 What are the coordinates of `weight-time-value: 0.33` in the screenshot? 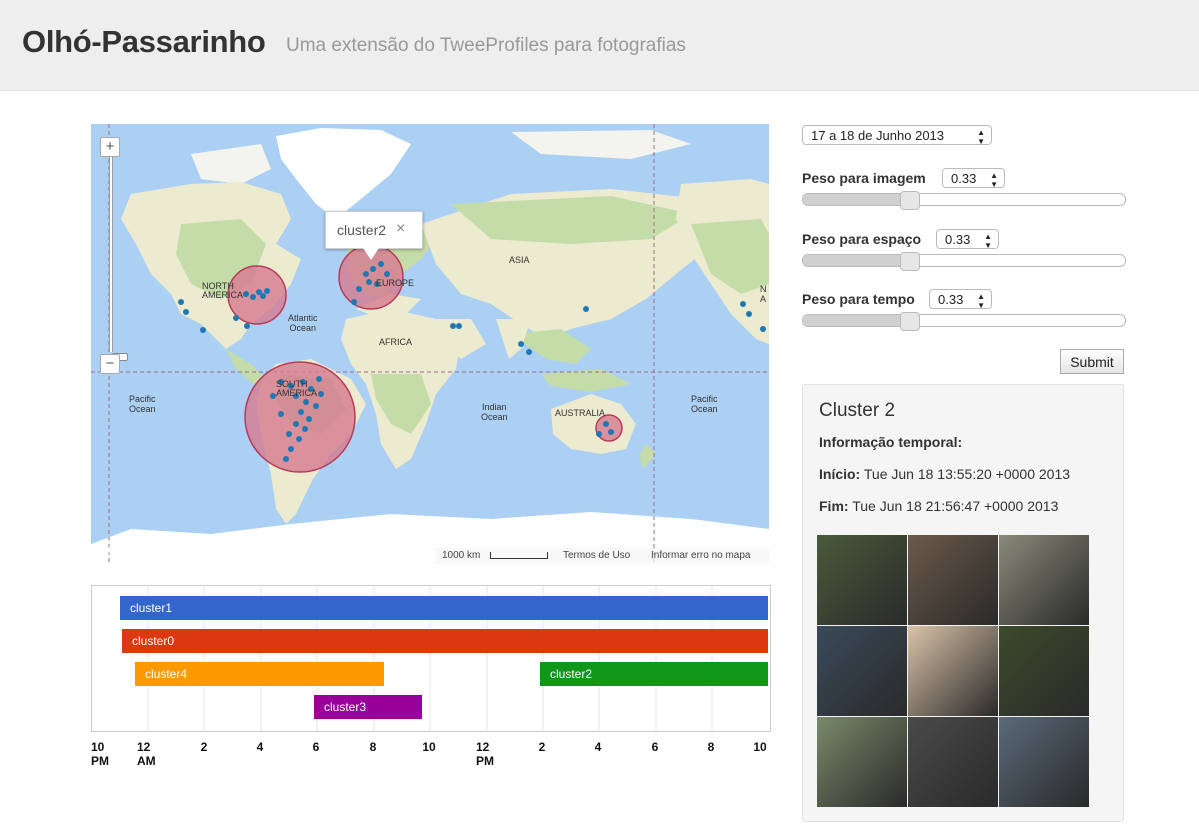 It's located at (951, 299).